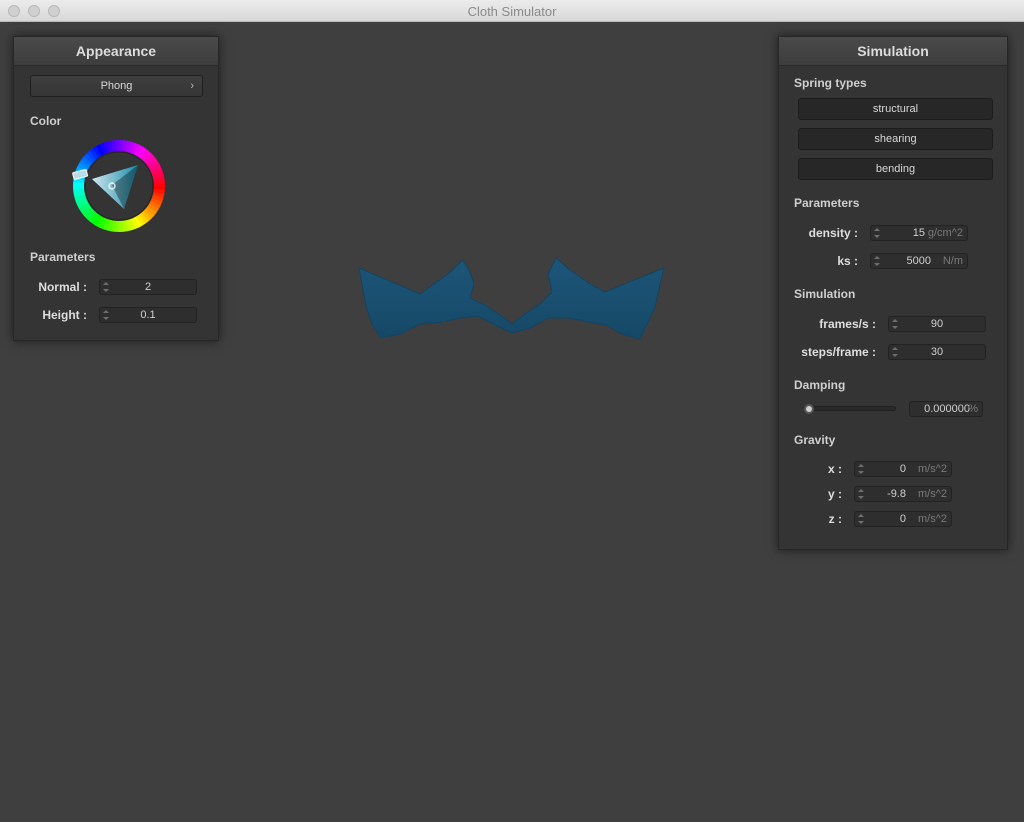 The width and height of the screenshot is (1024, 822). I want to click on gravity-x-value: 0, so click(902, 469).